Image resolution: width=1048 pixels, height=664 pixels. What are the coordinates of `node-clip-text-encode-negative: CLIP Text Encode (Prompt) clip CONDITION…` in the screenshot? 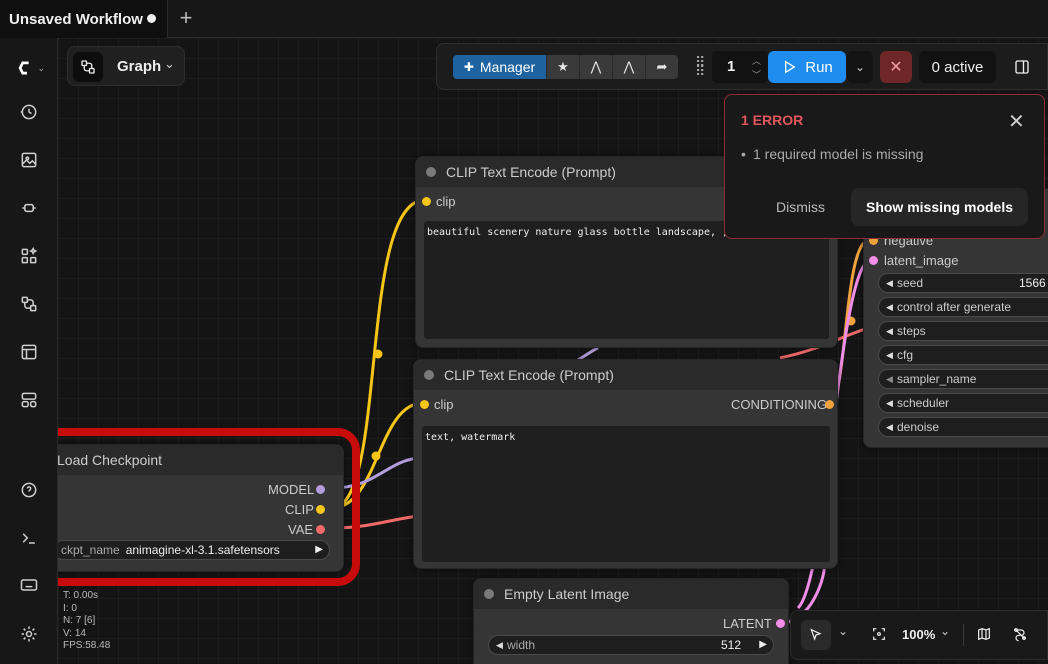 It's located at (625, 464).